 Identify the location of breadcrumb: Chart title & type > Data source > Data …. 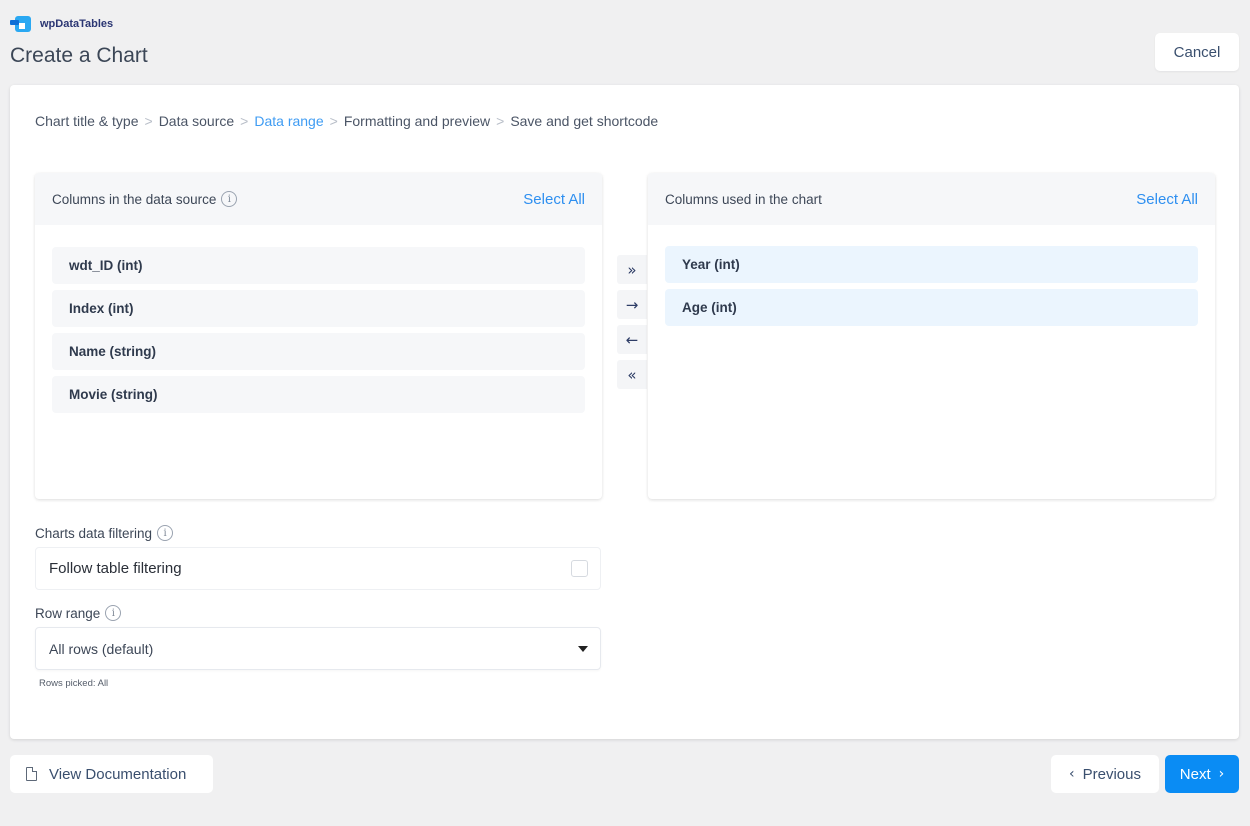
(346, 121).